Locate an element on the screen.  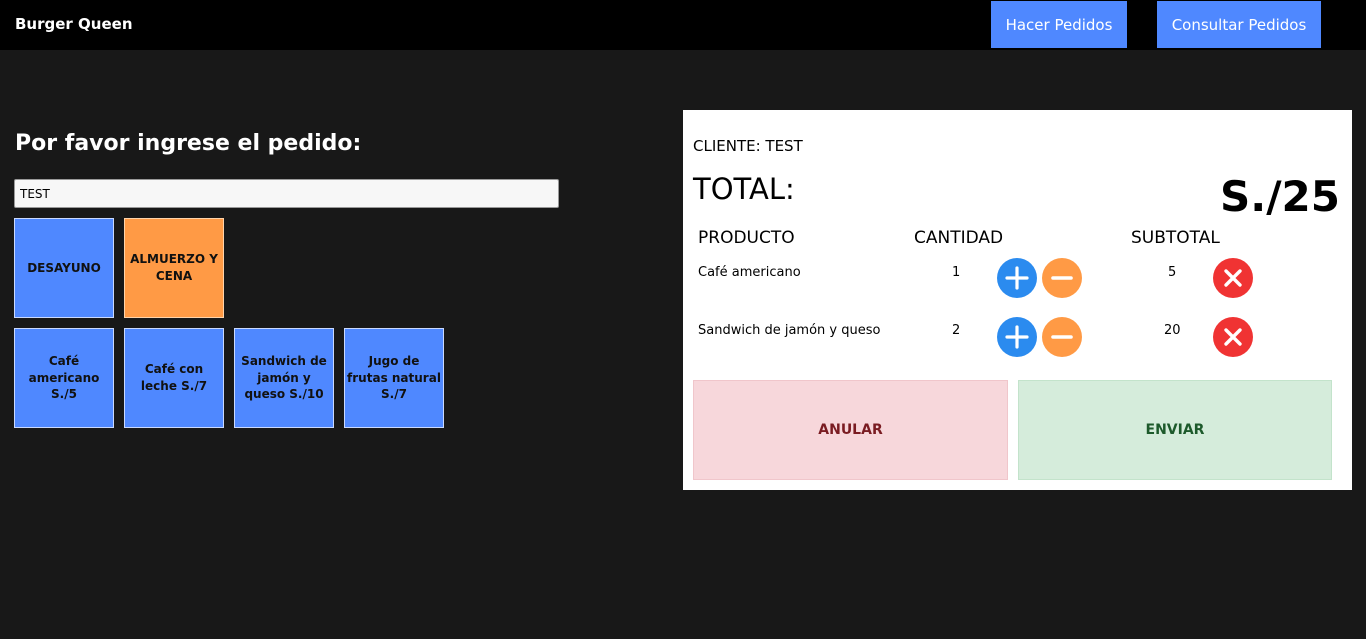
product-sandwich-button: Sandwich de jamón y queso S./10 is located at coordinates (284, 378).